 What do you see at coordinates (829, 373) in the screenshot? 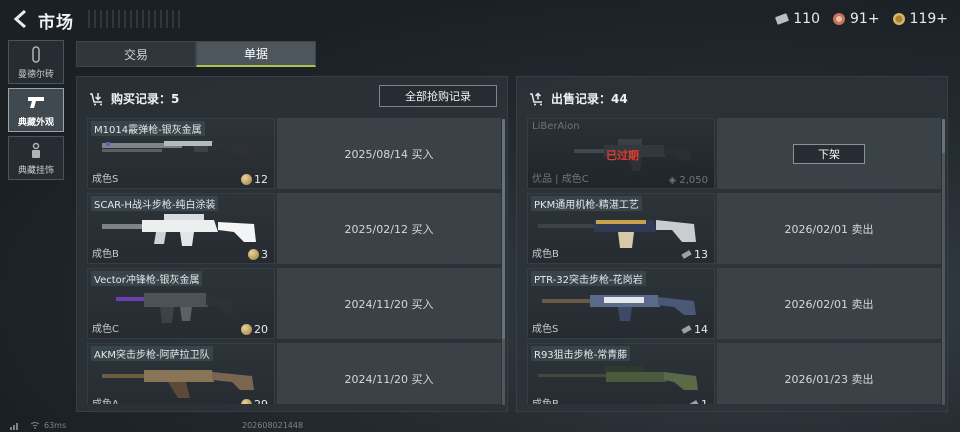
I see `record-date: 2026/01/23 卖出` at bounding box center [829, 373].